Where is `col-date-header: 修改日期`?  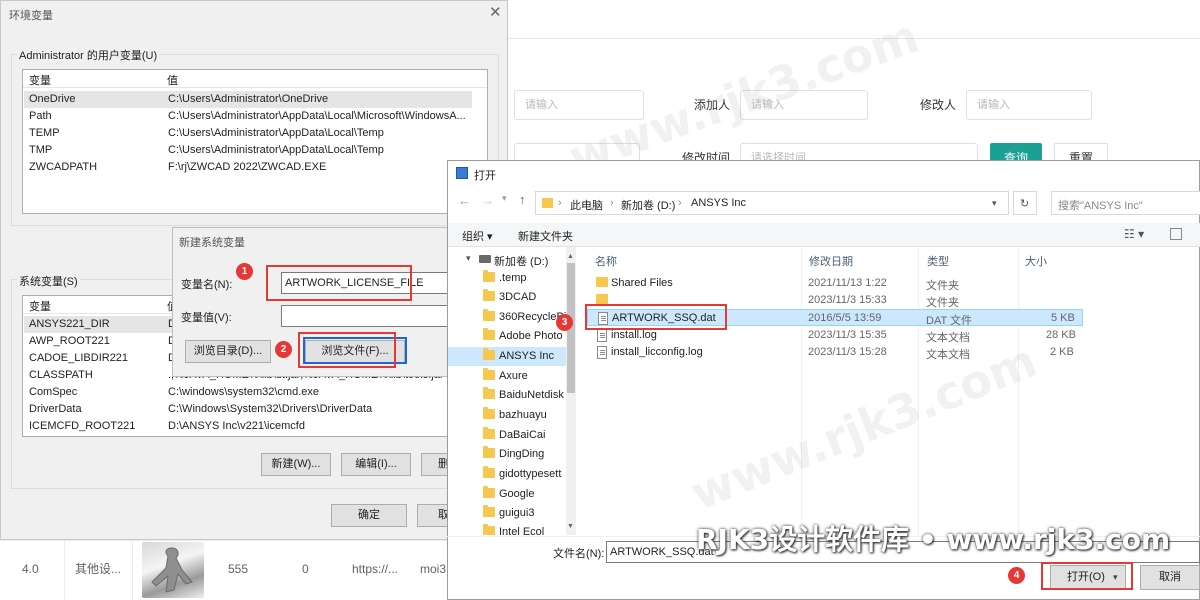
col-date-header: 修改日期 is located at coordinates (831, 261).